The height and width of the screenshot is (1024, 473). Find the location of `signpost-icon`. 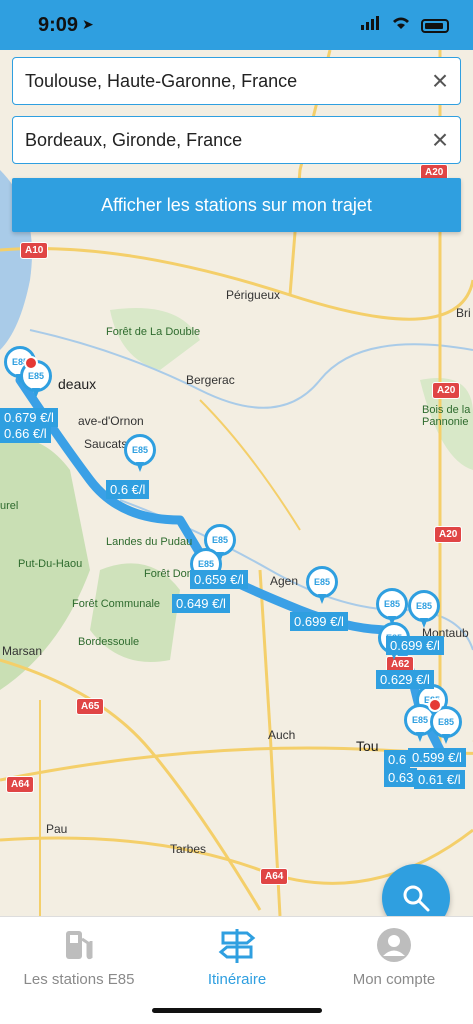

signpost-icon is located at coordinates (237, 946).